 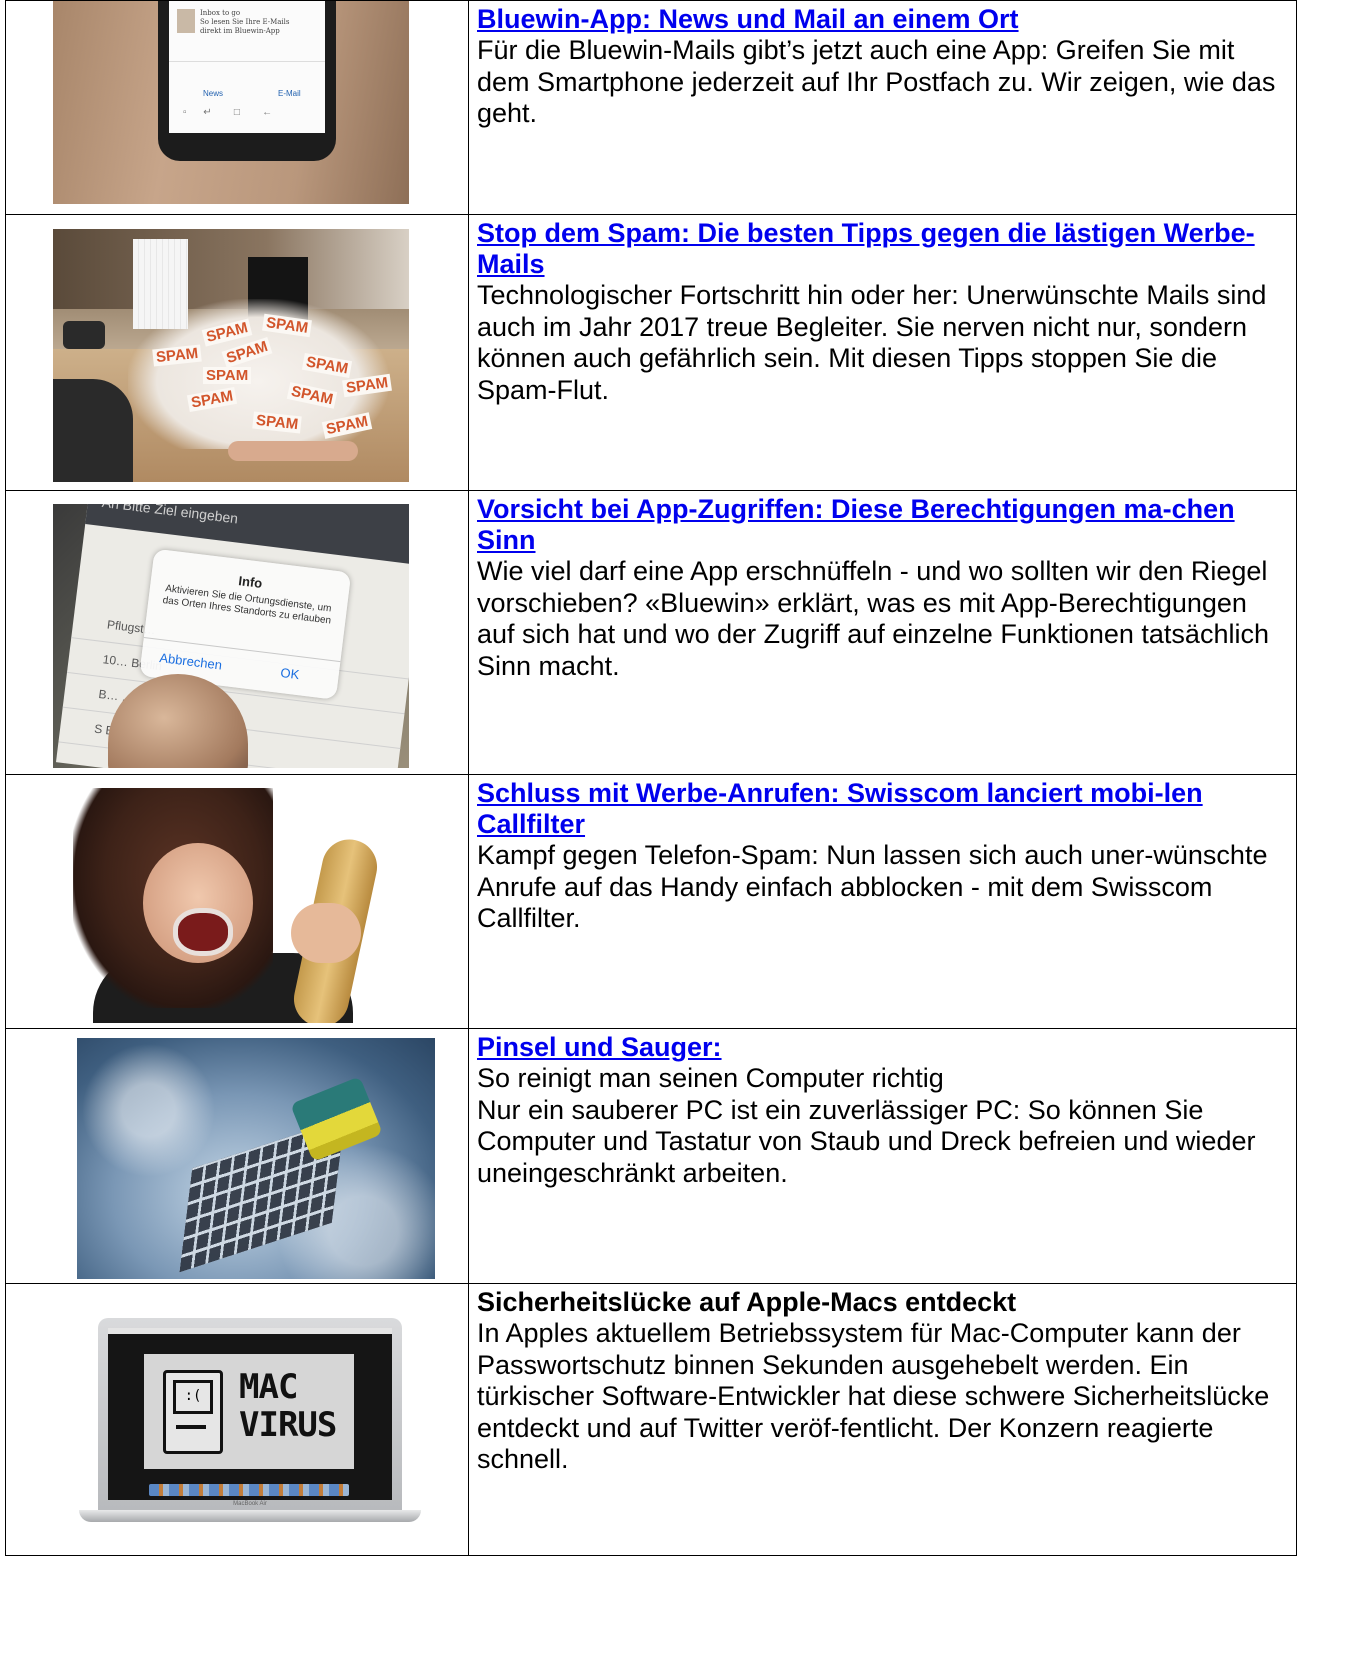 I want to click on article-thumbnail, so click(x=186, y=21).